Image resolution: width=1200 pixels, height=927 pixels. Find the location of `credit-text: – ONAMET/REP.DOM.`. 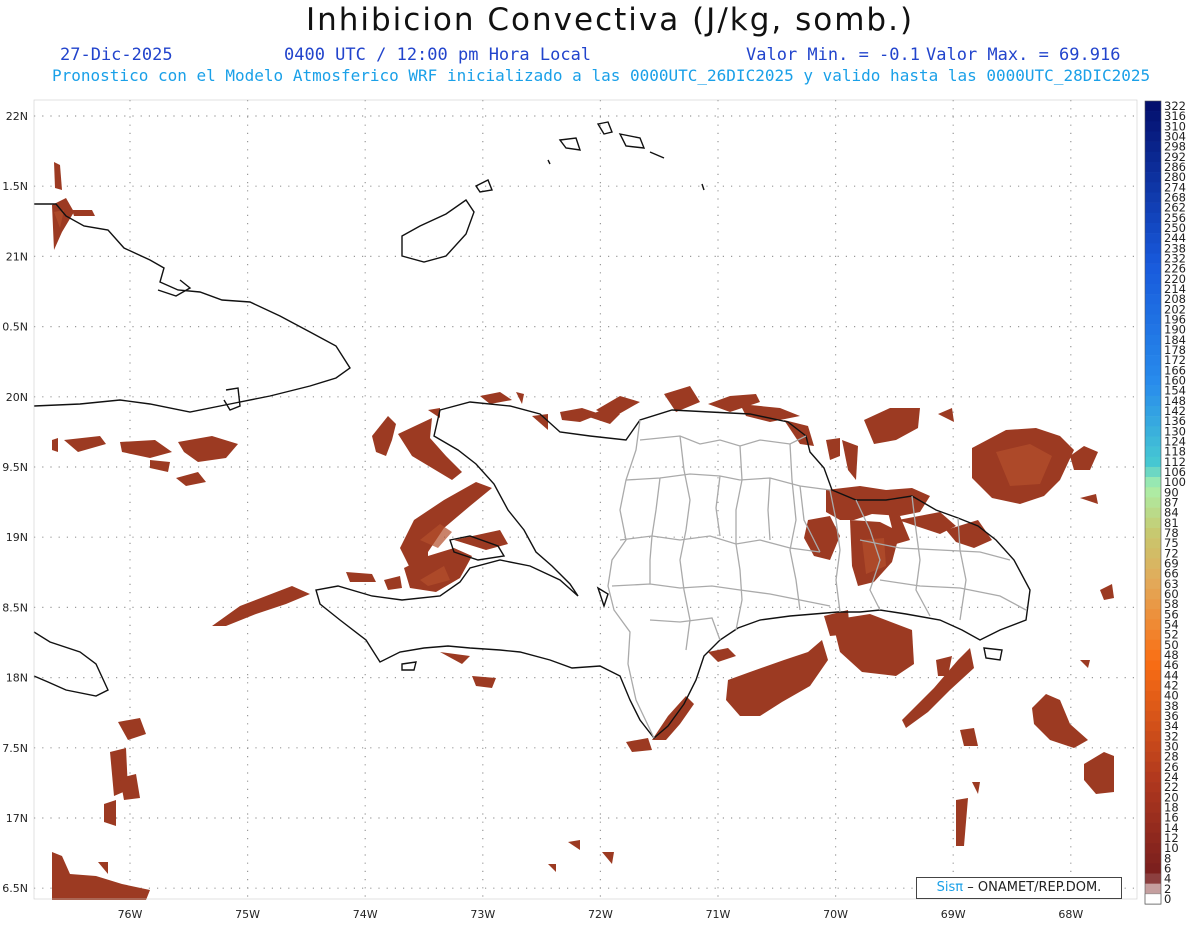

credit-text: – ONAMET/REP.DOM. is located at coordinates (1034, 887).